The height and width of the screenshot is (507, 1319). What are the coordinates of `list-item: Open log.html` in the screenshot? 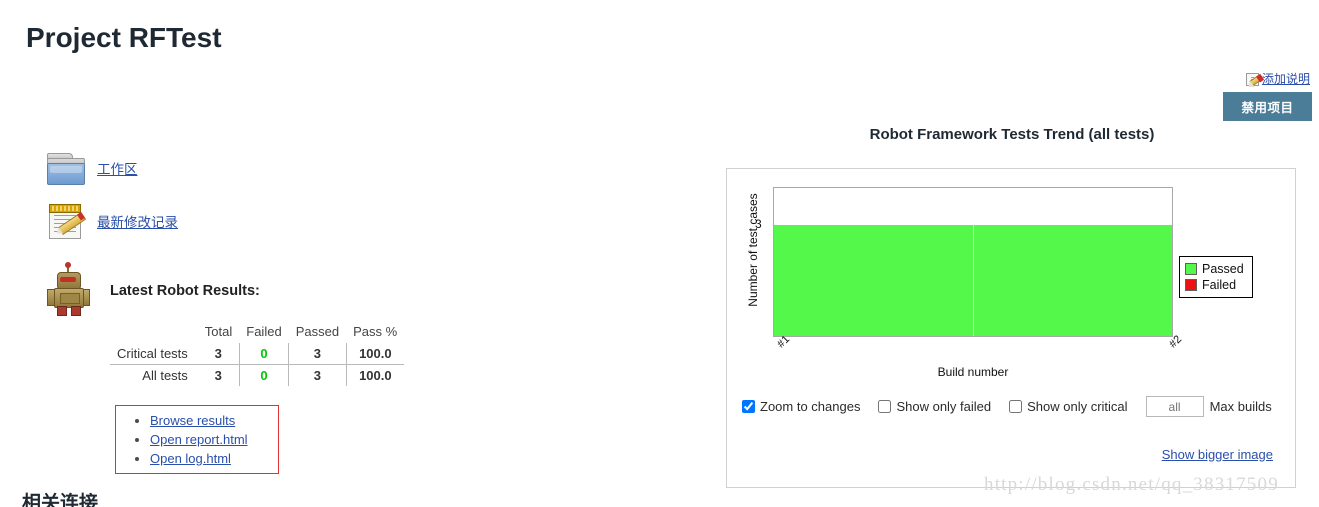 It's located at (213, 458).